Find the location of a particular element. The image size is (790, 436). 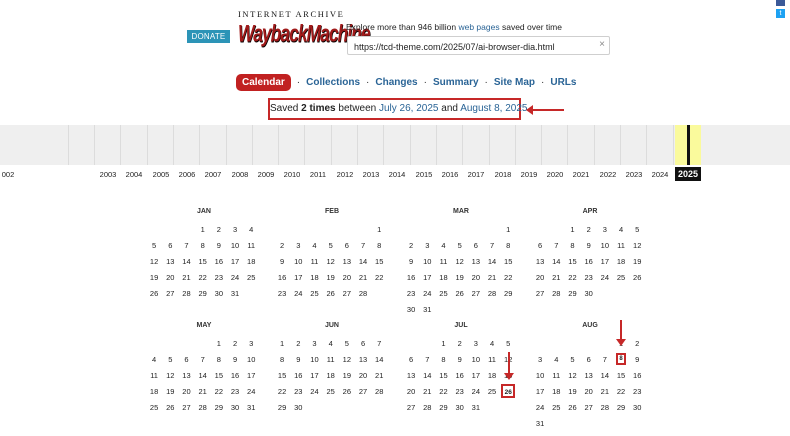

timeline-year-2021: 2021 is located at coordinates (581, 174).